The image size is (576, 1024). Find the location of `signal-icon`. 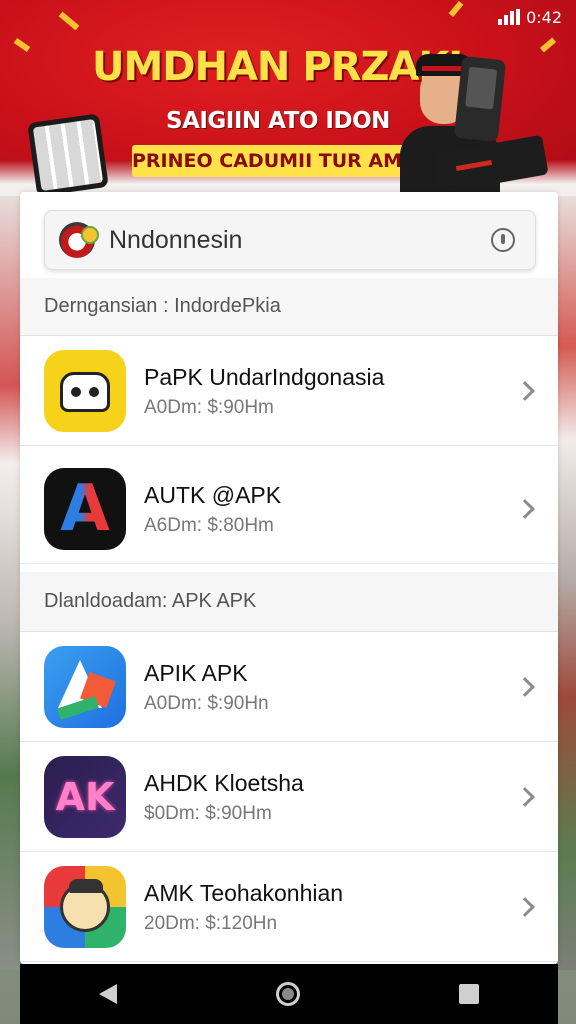

signal-icon is located at coordinates (509, 17).